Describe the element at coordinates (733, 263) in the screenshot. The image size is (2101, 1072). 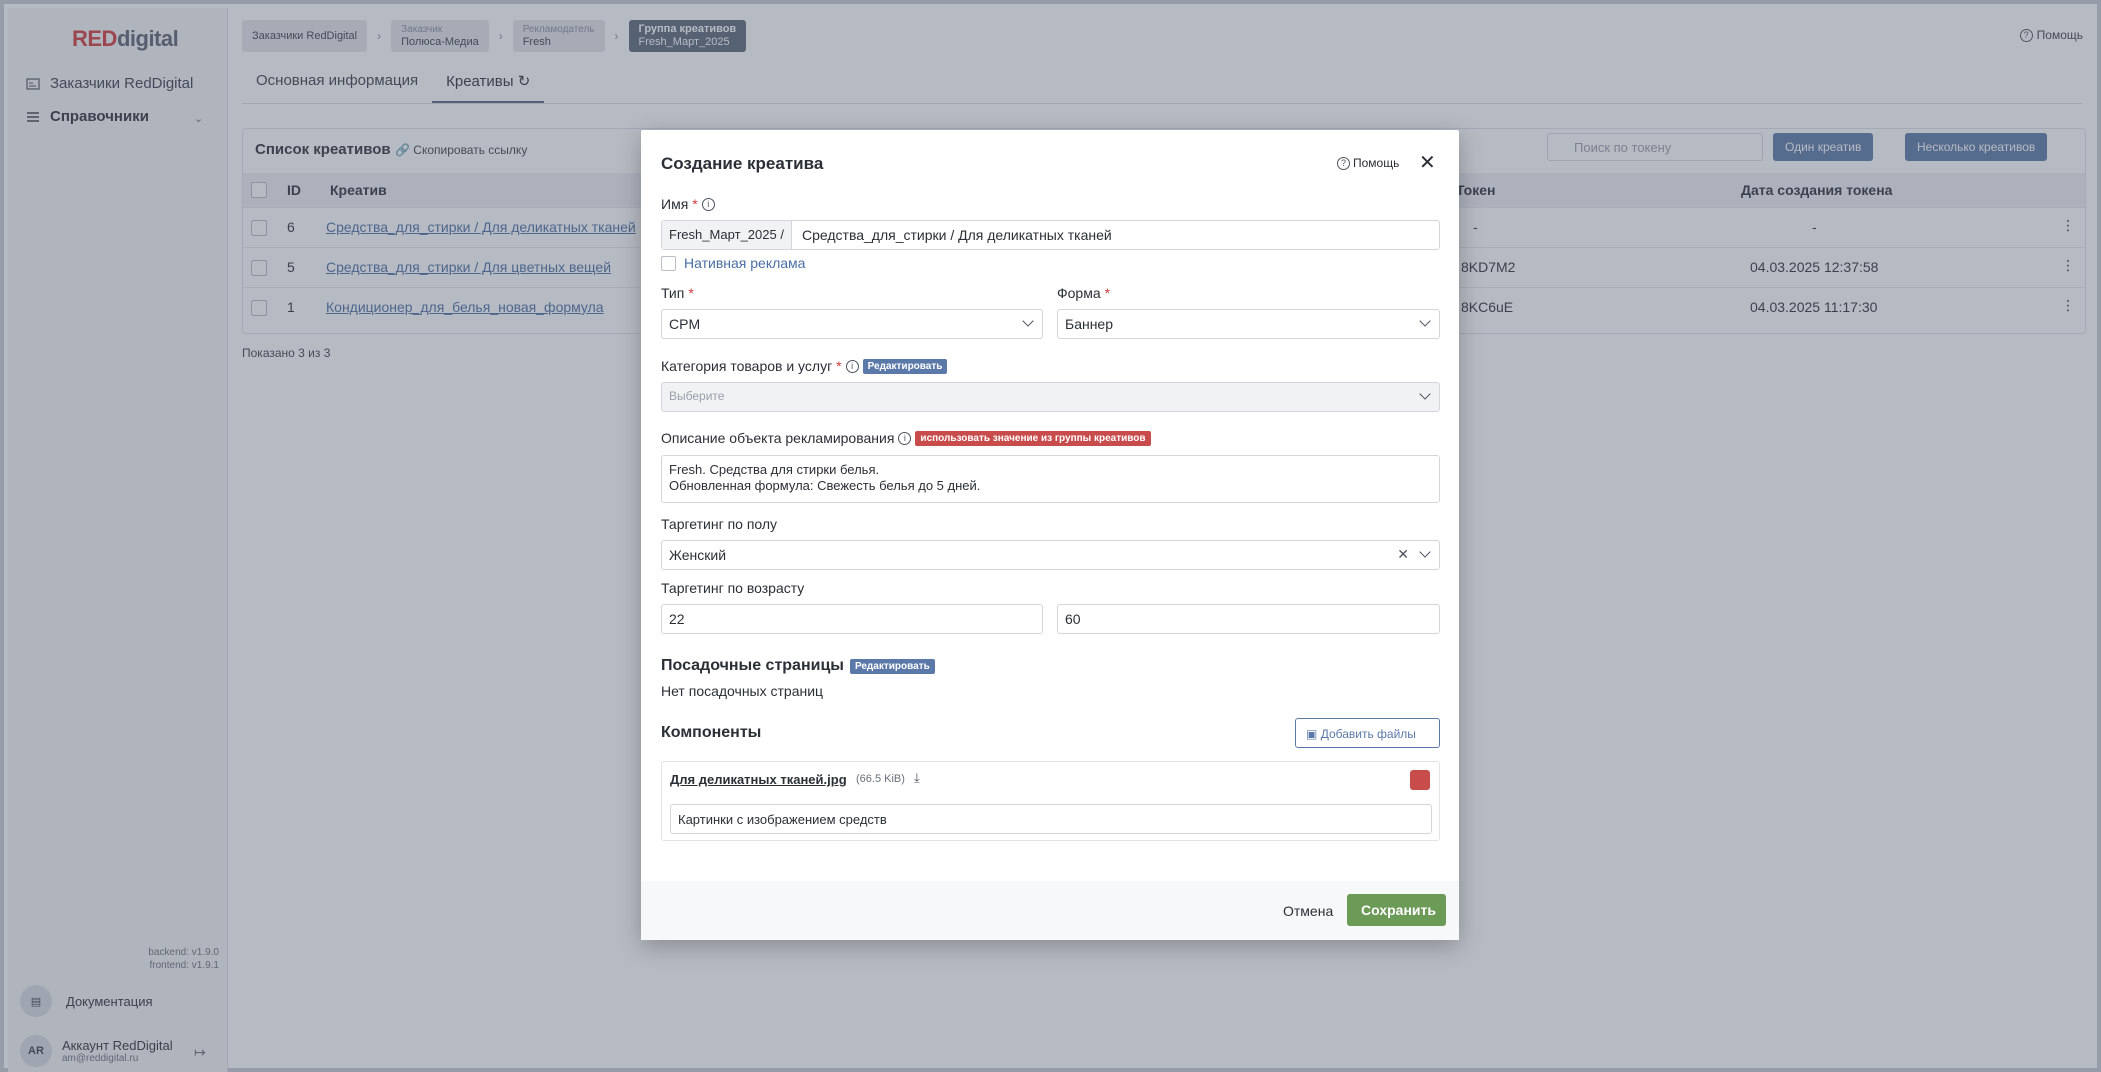
I see `native-ad-checkbox: Нативная реклама` at that location.